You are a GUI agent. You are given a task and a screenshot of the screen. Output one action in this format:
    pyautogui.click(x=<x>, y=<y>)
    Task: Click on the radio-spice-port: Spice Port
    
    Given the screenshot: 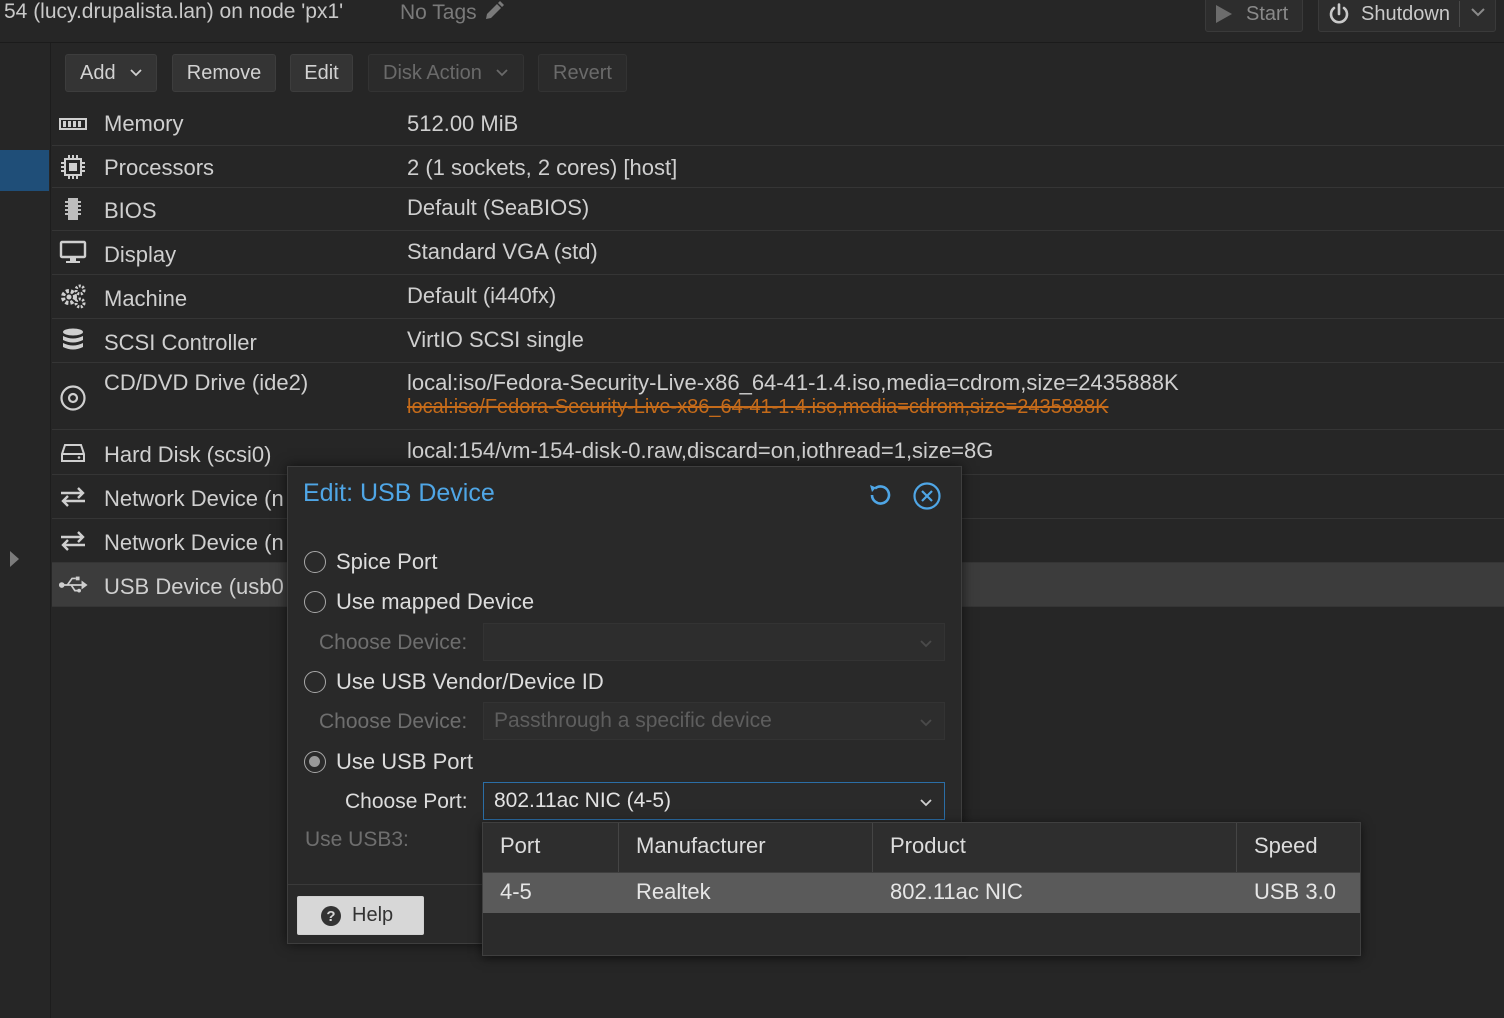 What is the action you would take?
    pyautogui.click(x=371, y=562)
    